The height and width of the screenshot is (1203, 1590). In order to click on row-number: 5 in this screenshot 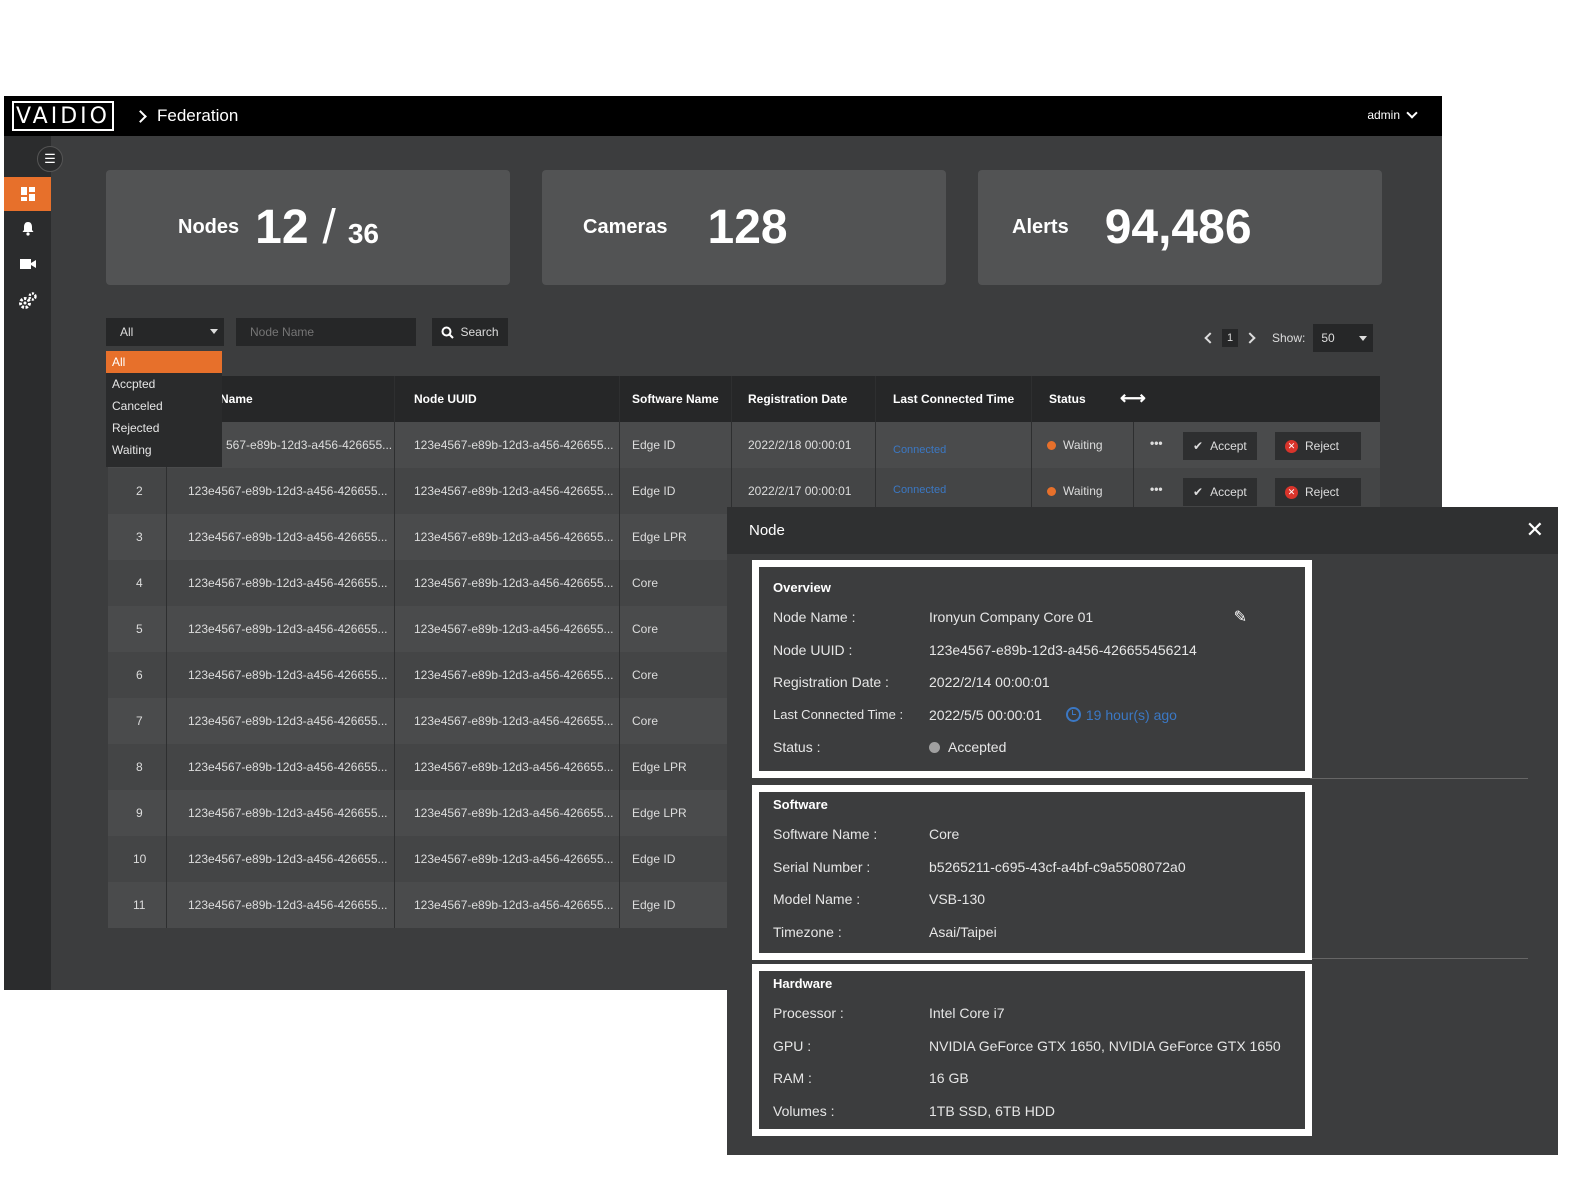, I will do `click(139, 629)`.